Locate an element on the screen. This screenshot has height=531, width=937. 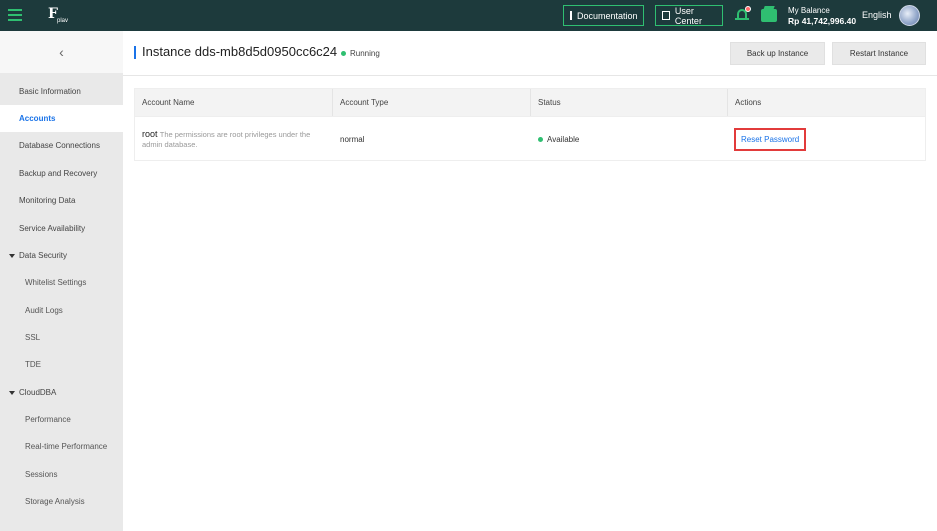
sidebar-item-label: Whitelist Settings is located at coordinates (56, 282).